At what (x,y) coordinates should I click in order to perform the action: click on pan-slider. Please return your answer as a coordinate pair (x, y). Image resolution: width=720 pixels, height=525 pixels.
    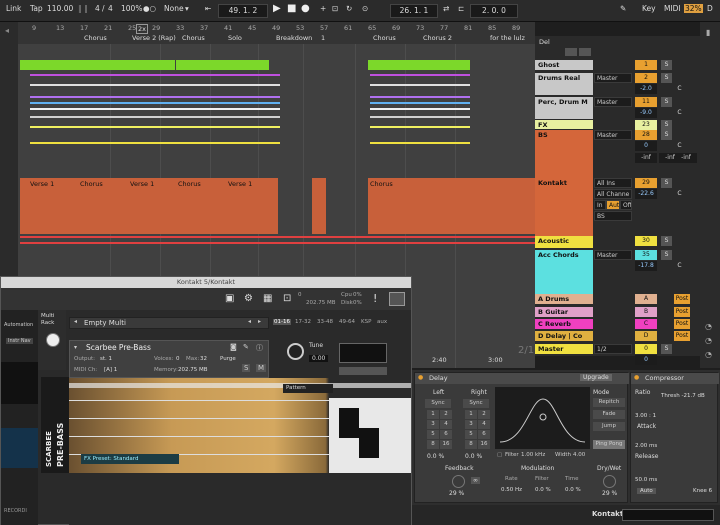
    Looking at the image, I should click on (363, 371).